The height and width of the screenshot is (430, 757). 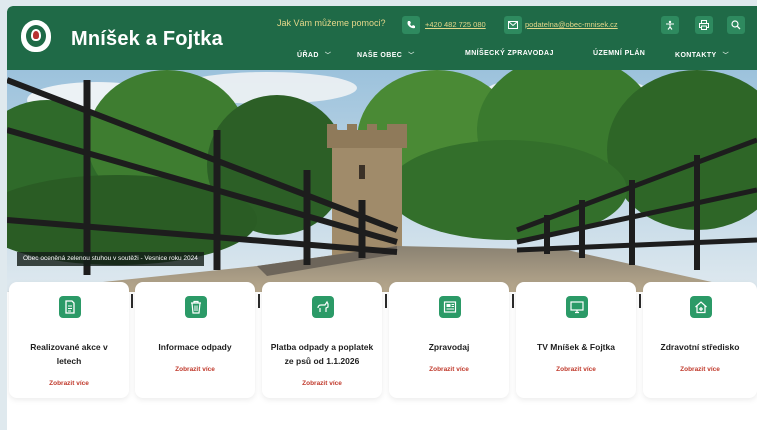 What do you see at coordinates (69, 340) in the screenshot?
I see `card-realizovane-akce: Realizované akce v letech Zobrazit více` at bounding box center [69, 340].